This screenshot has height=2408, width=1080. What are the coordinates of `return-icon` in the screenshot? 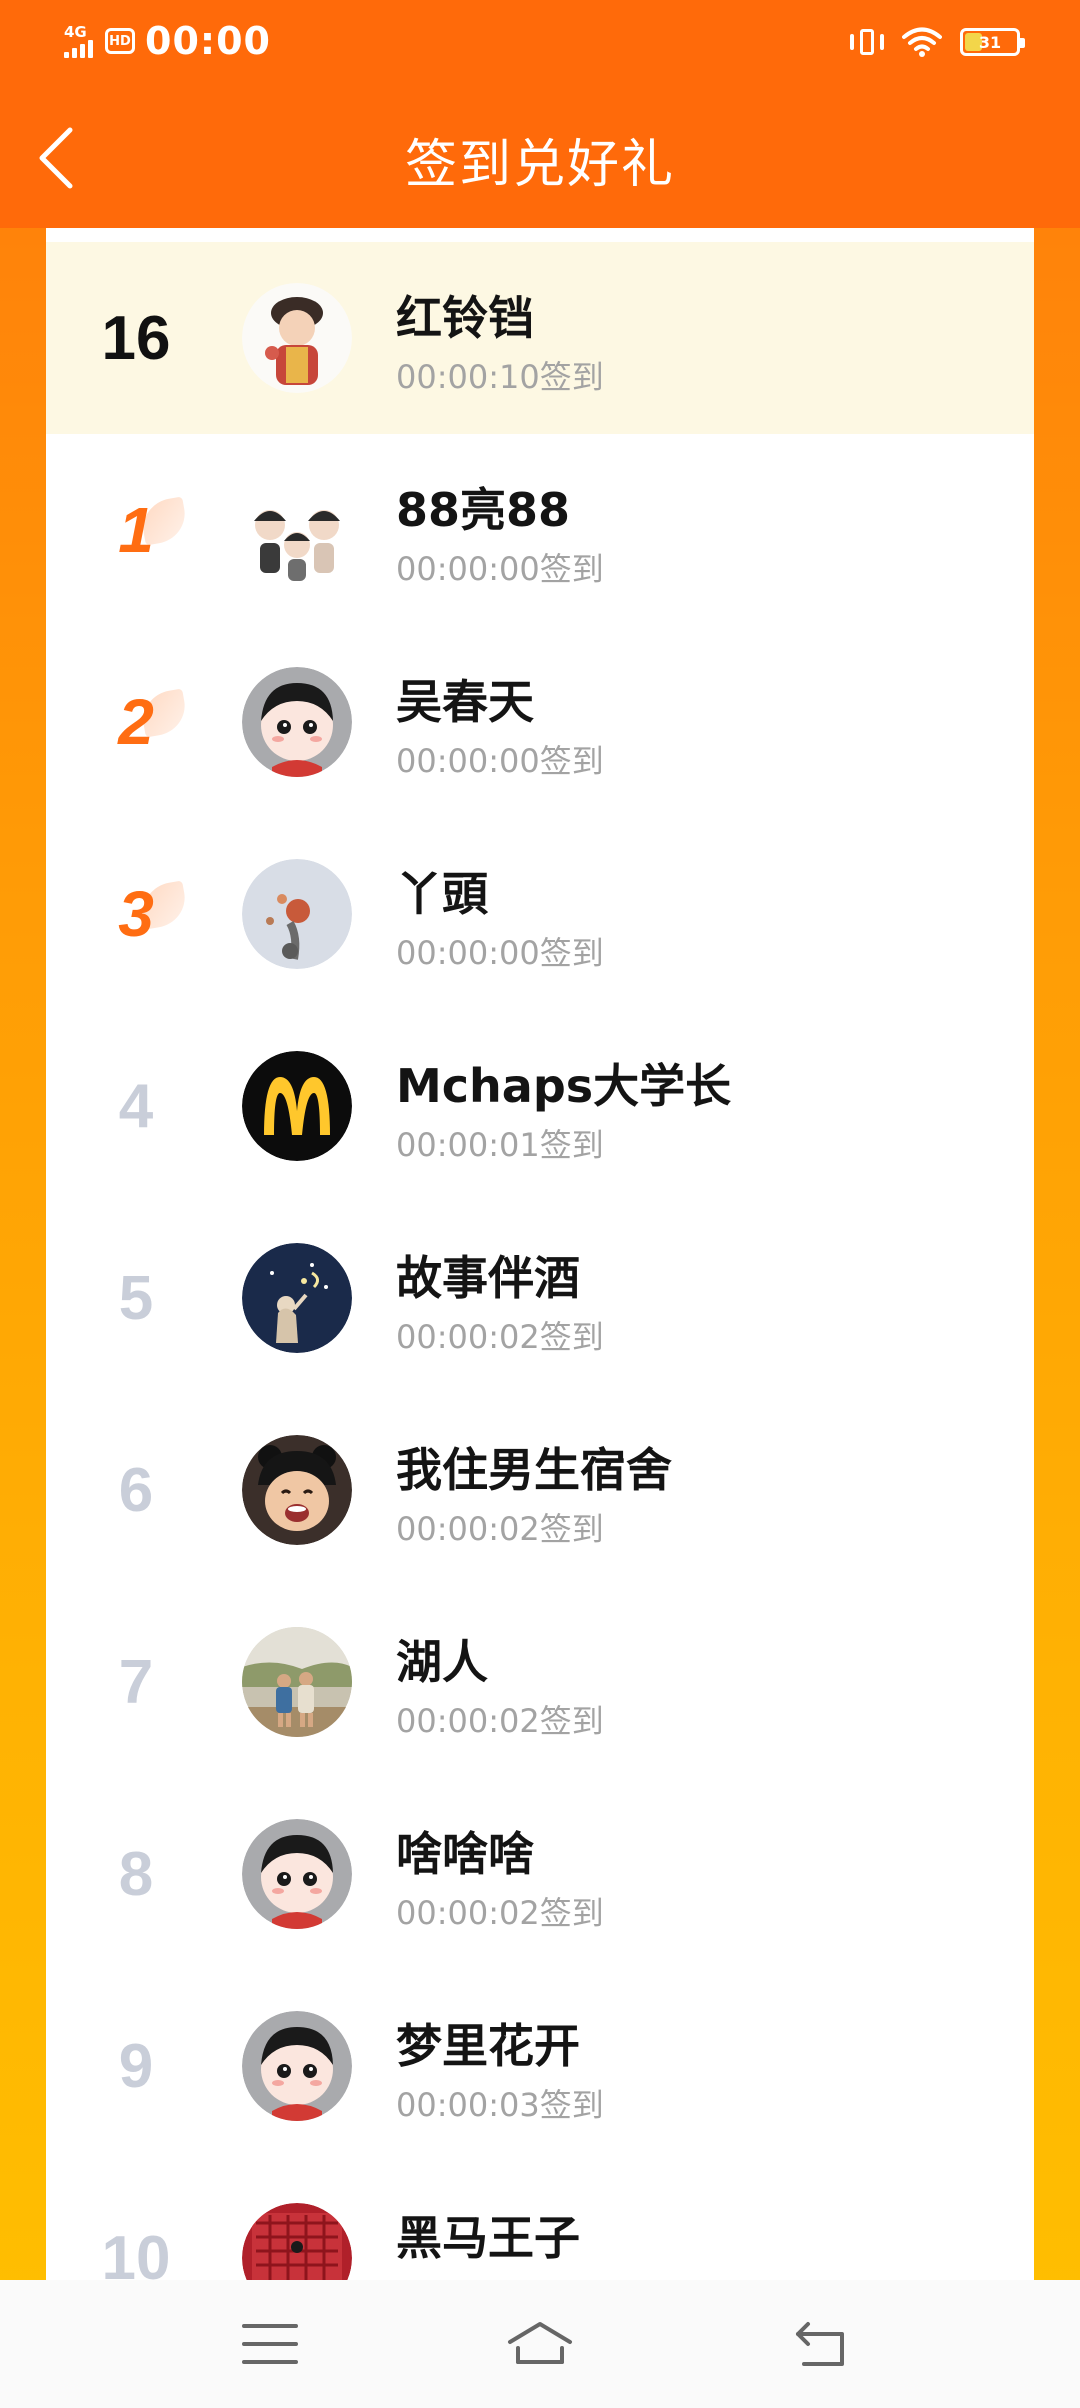 It's located at (820, 2344).